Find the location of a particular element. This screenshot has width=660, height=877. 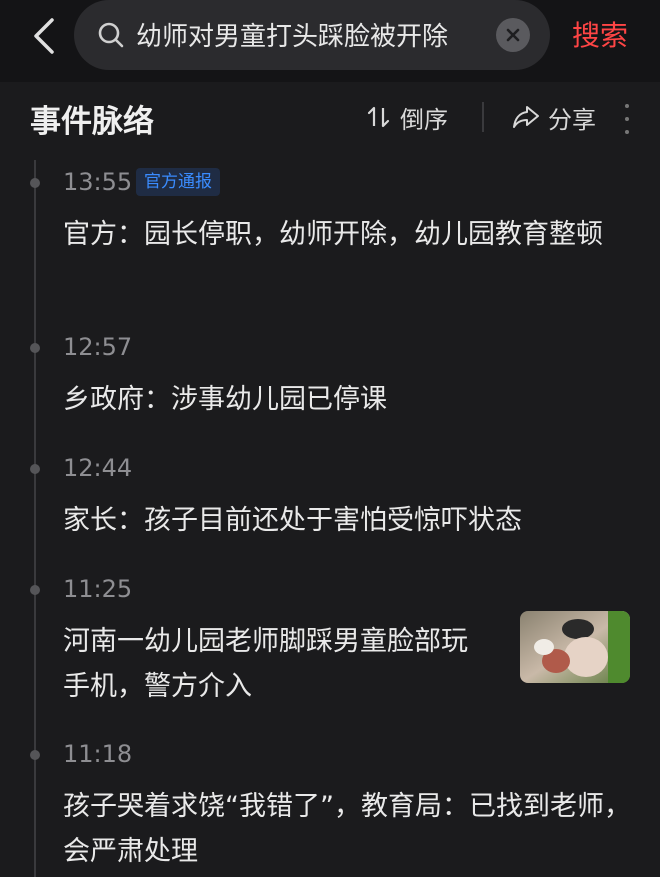

search-icon is located at coordinates (111, 35).